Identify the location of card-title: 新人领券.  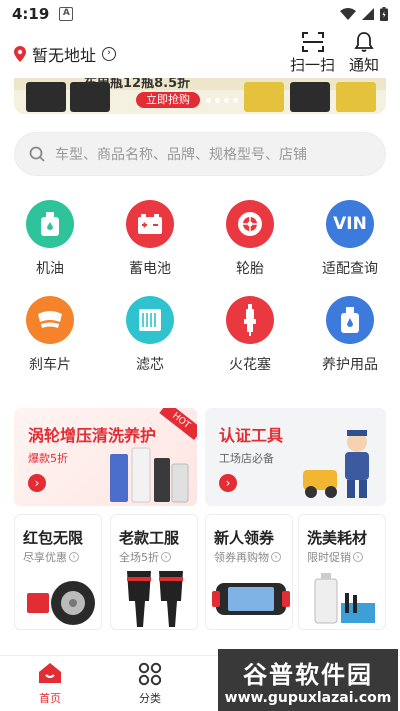
(244, 538).